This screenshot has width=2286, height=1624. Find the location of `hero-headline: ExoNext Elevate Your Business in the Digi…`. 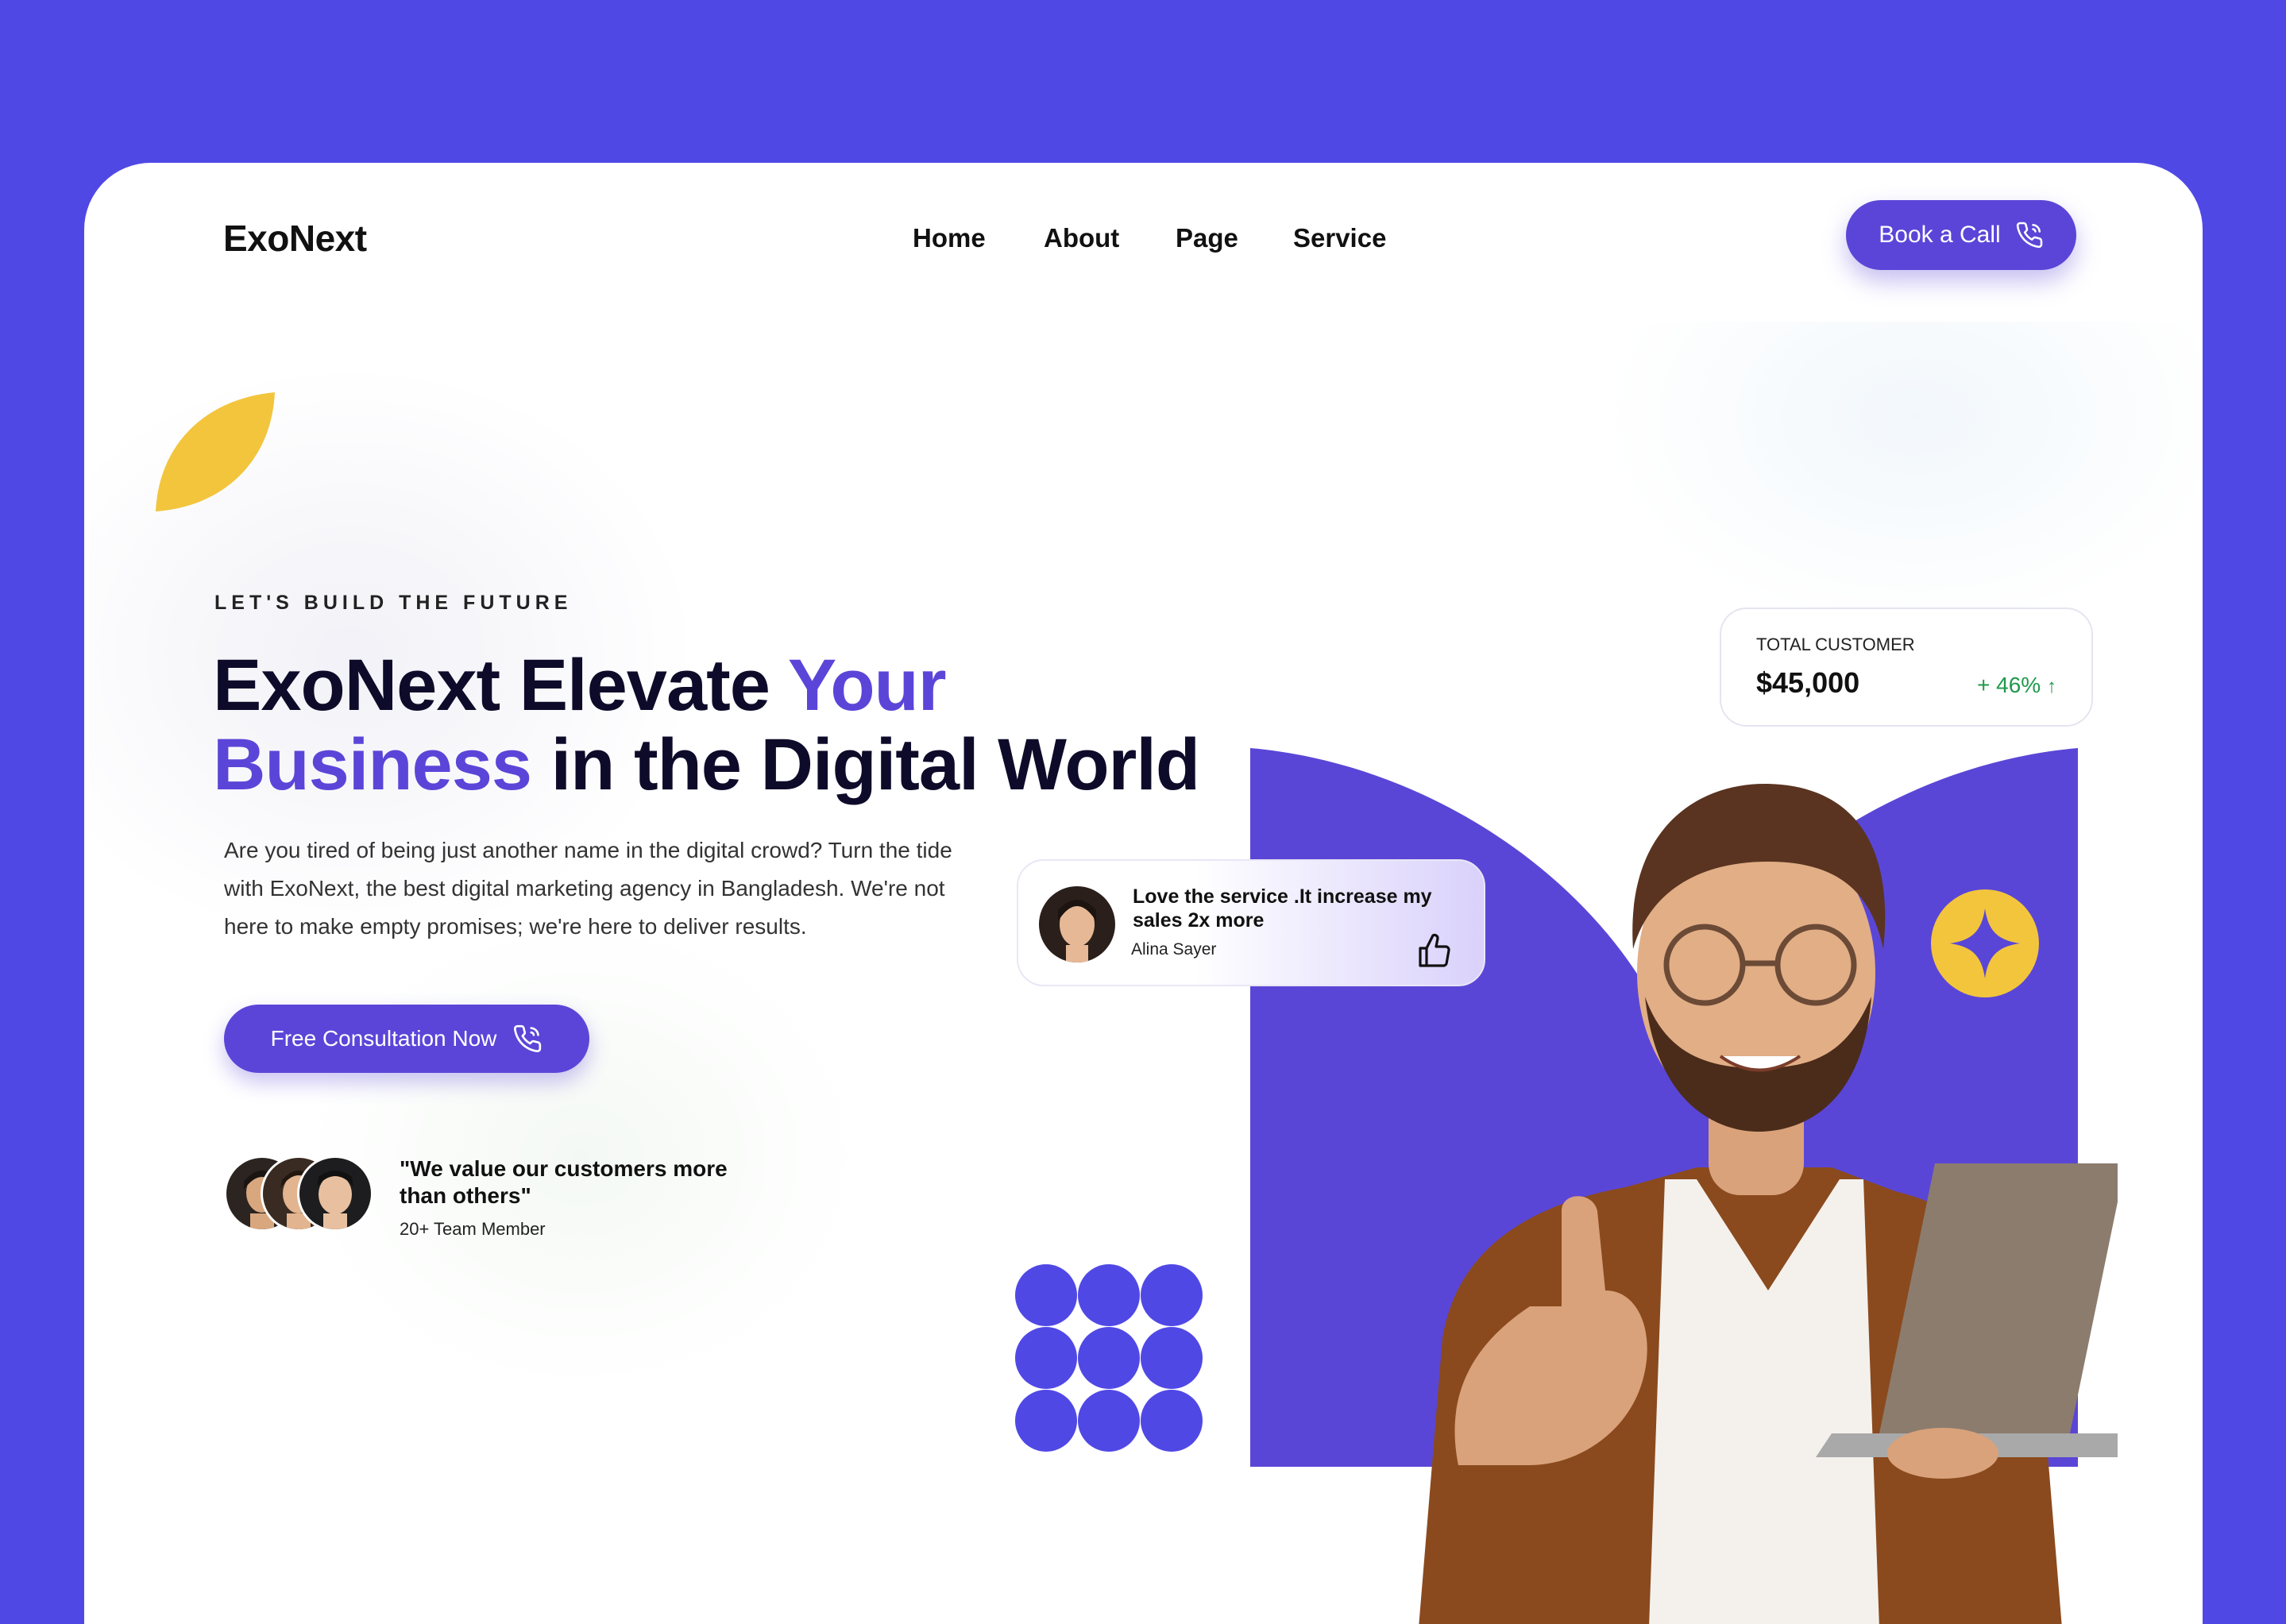

hero-headline: ExoNext Elevate Your Business in the Digi… is located at coordinates (769, 725).